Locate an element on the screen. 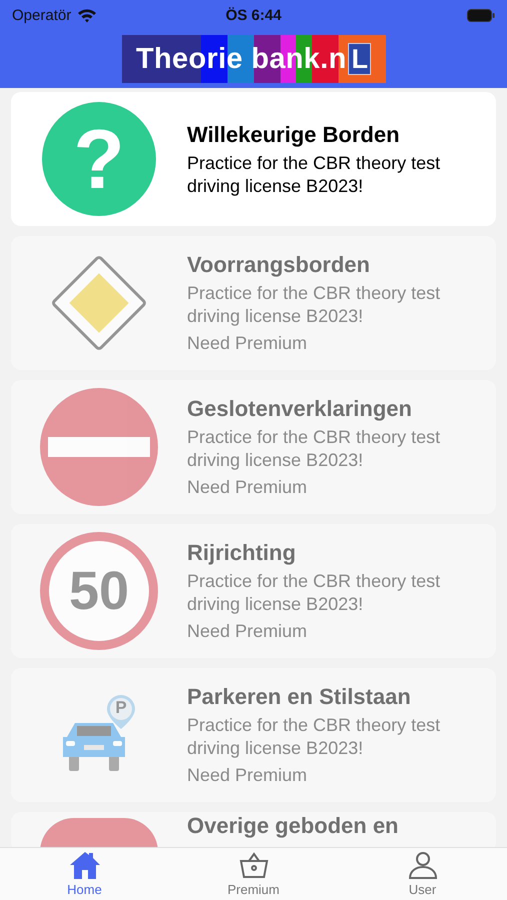  tab-button: Home is located at coordinates (84, 874).